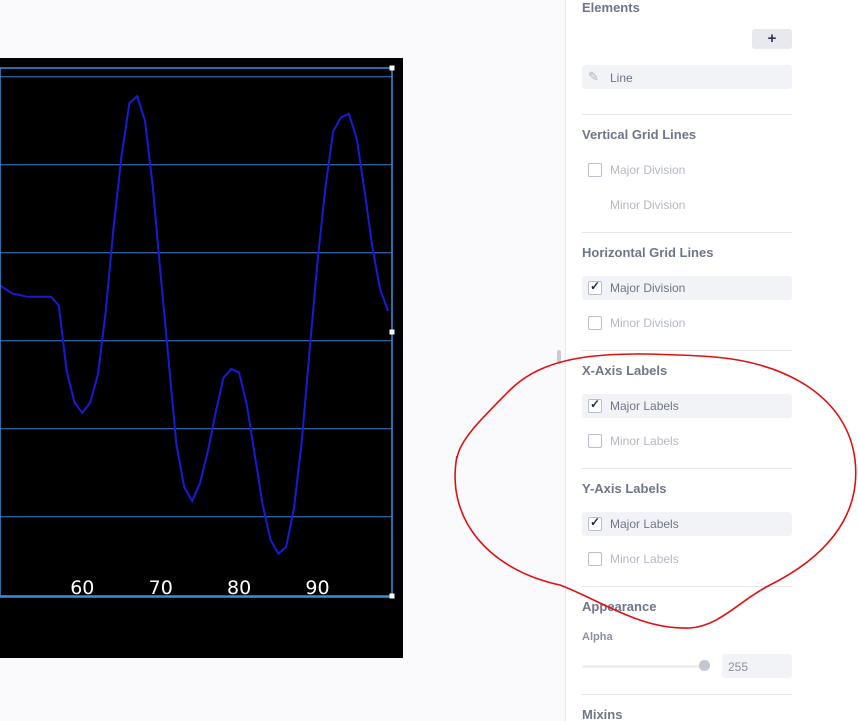 The width and height of the screenshot is (858, 721). Describe the element at coordinates (595, 170) in the screenshot. I see `vertical-grid-major-checkbox` at that location.